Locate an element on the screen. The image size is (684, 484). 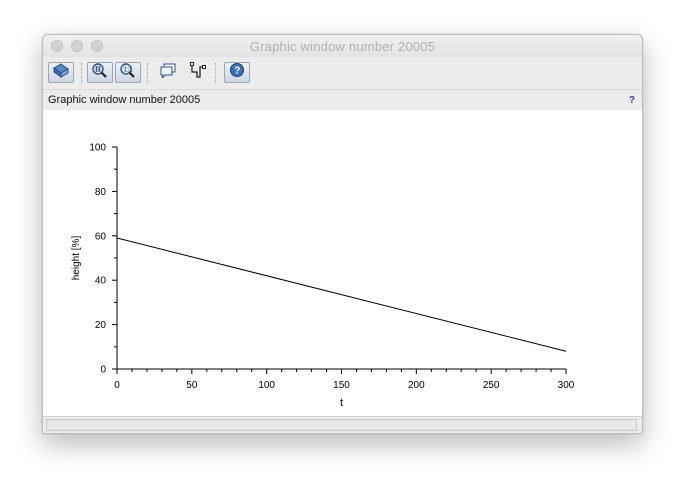
zoom-icon is located at coordinates (100, 72).